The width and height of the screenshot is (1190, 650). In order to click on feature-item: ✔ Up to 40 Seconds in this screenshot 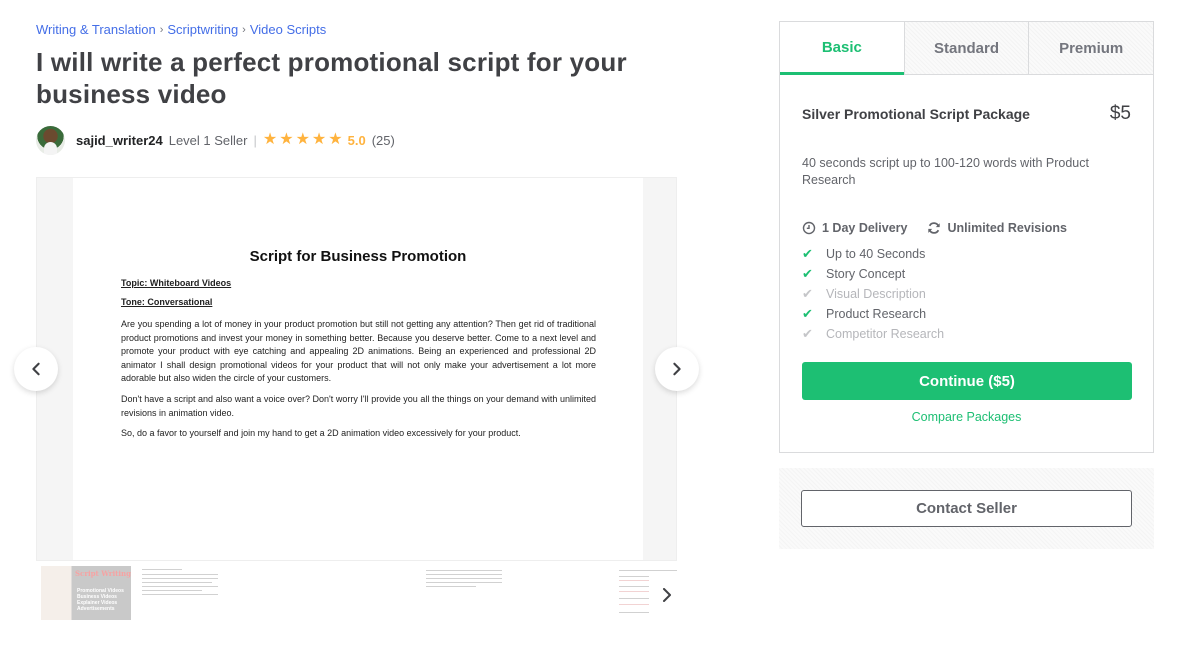, I will do `click(966, 254)`.